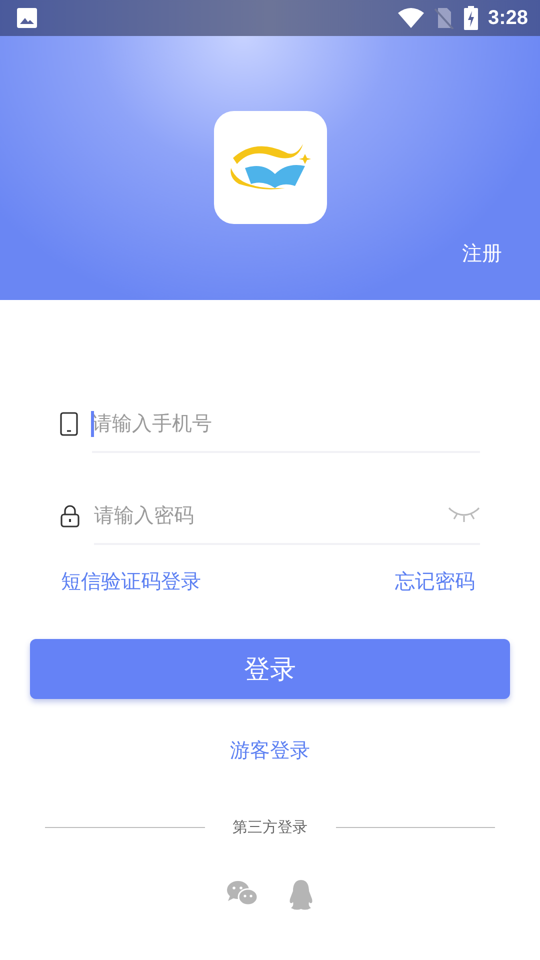  What do you see at coordinates (270, 750) in the screenshot?
I see `guest-login-link: 游客登录` at bounding box center [270, 750].